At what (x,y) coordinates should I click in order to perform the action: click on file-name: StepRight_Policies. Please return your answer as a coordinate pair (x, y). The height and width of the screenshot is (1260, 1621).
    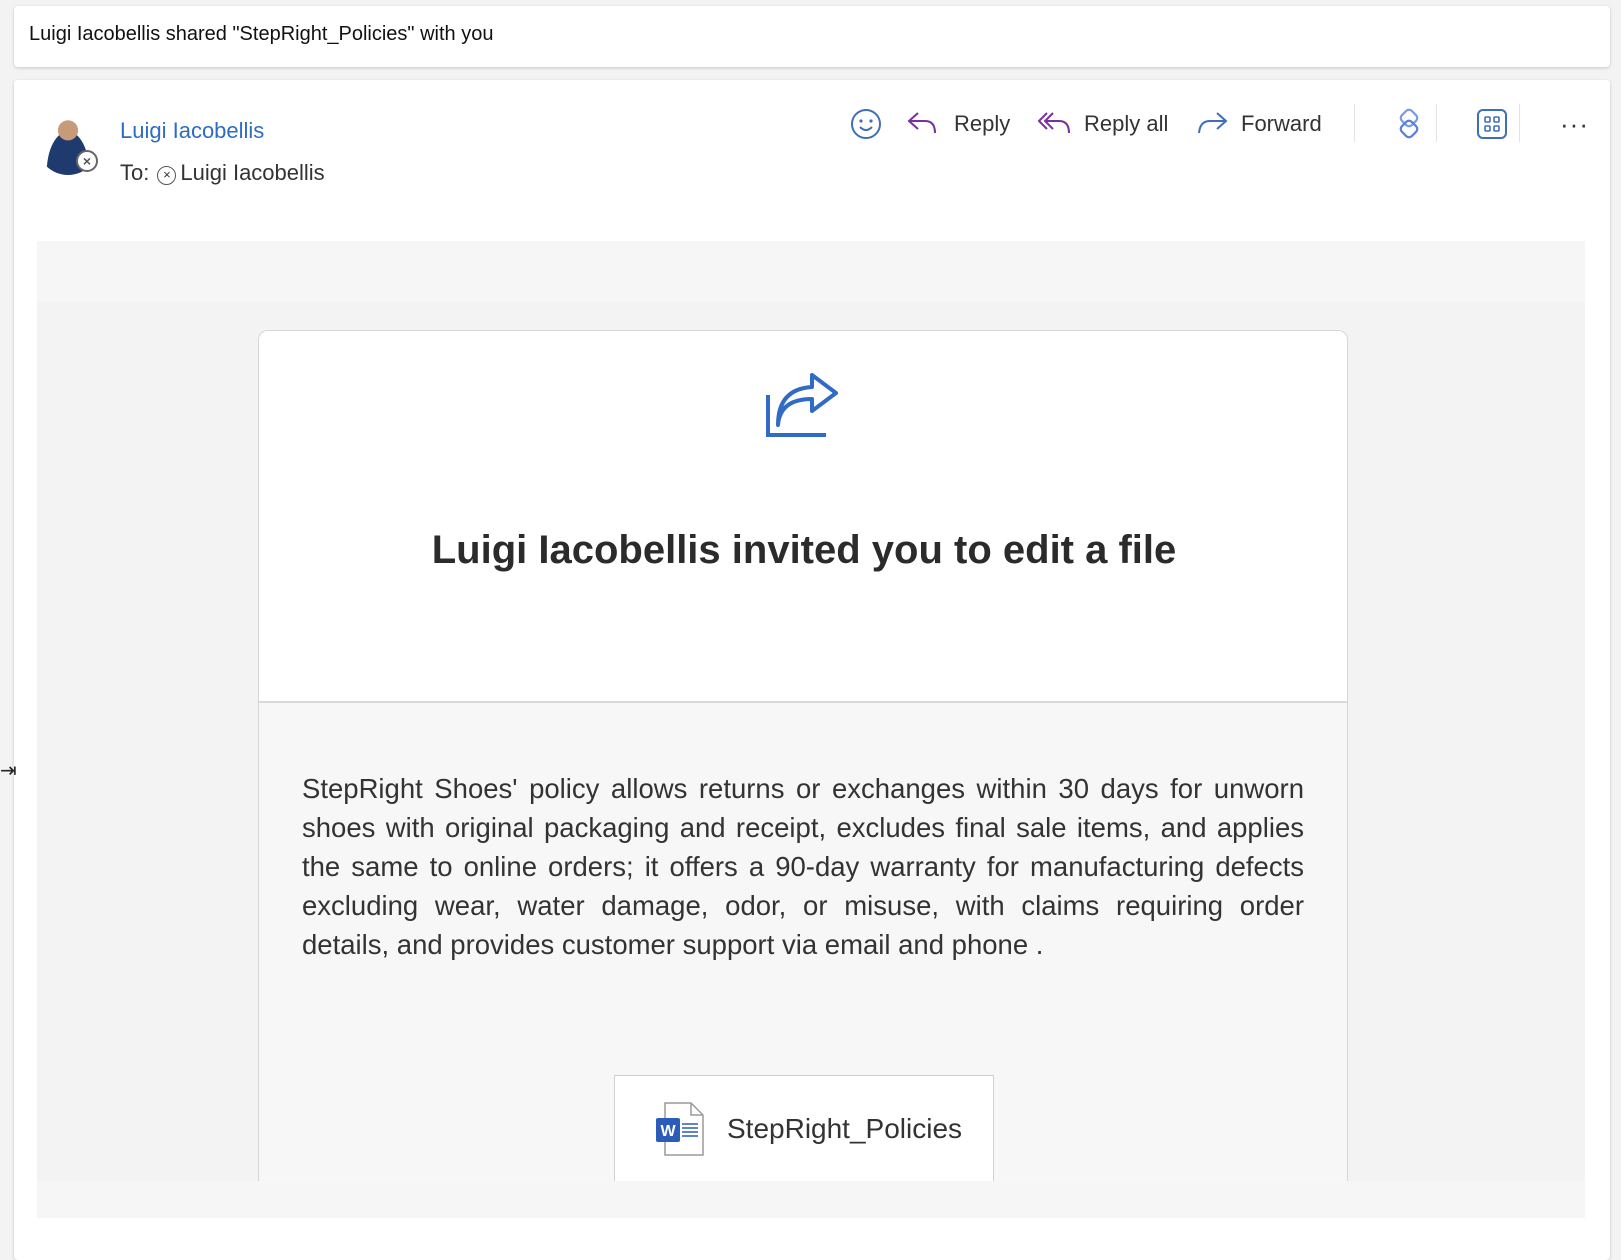
    Looking at the image, I should click on (845, 1128).